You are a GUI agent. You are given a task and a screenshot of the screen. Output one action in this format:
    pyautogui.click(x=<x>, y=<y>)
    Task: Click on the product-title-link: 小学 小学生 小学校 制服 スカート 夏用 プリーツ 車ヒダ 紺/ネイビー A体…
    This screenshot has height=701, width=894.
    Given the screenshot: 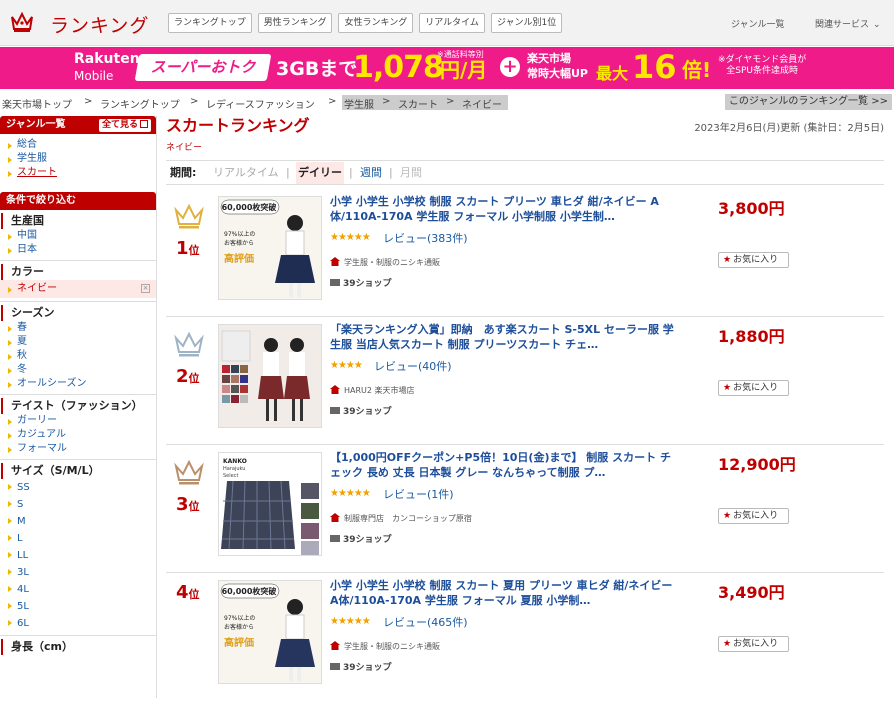 What is the action you would take?
    pyautogui.click(x=502, y=593)
    